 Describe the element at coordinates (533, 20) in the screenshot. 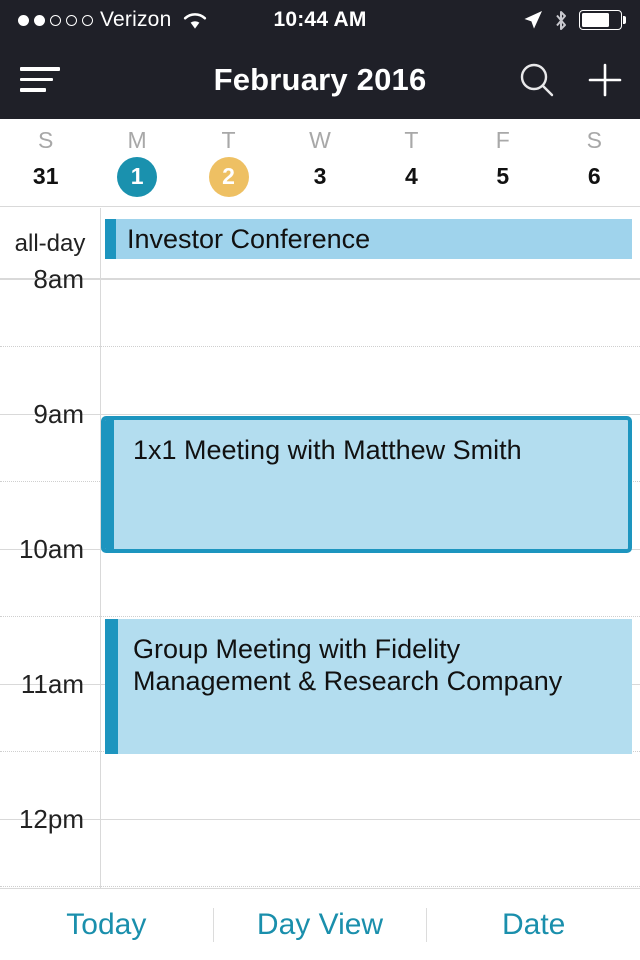

I see `location-arrow-icon` at that location.